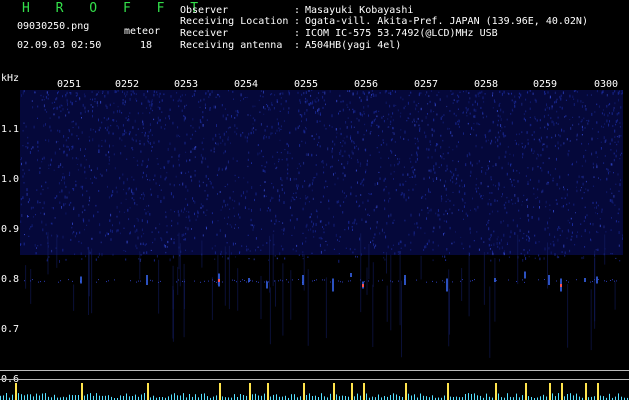 The image size is (629, 400). I want to click on amplitude-bars, so click(314, 391).